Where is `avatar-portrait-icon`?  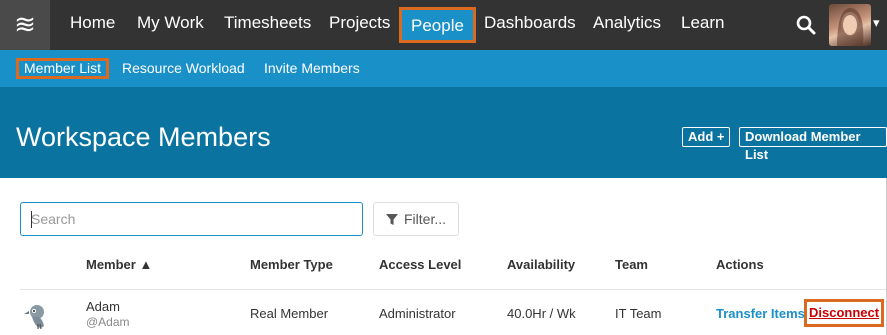 avatar-portrait-icon is located at coordinates (850, 27).